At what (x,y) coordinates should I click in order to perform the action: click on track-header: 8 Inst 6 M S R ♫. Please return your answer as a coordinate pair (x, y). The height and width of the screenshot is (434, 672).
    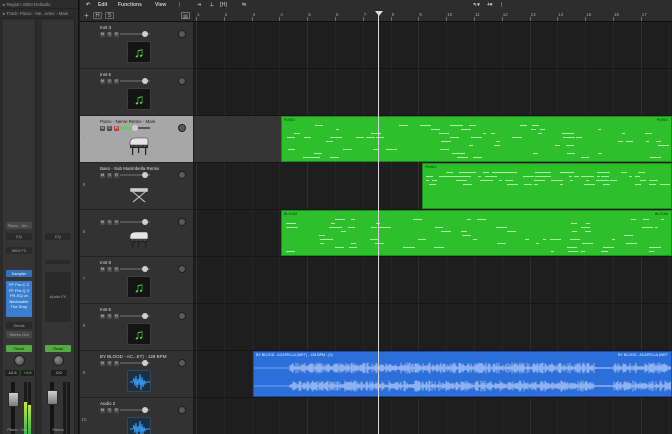
    Looking at the image, I should click on (136, 327).